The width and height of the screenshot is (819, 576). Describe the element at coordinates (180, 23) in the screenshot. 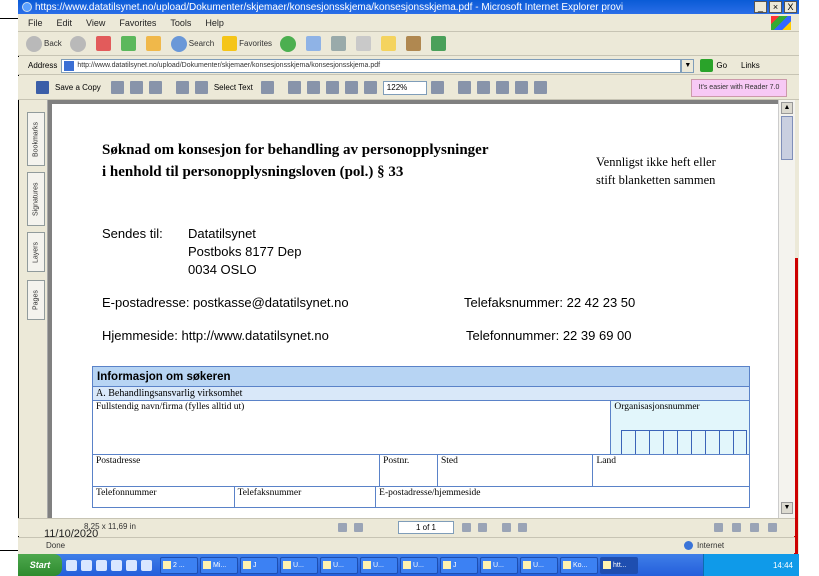

I see `menu-tools: Tools` at that location.